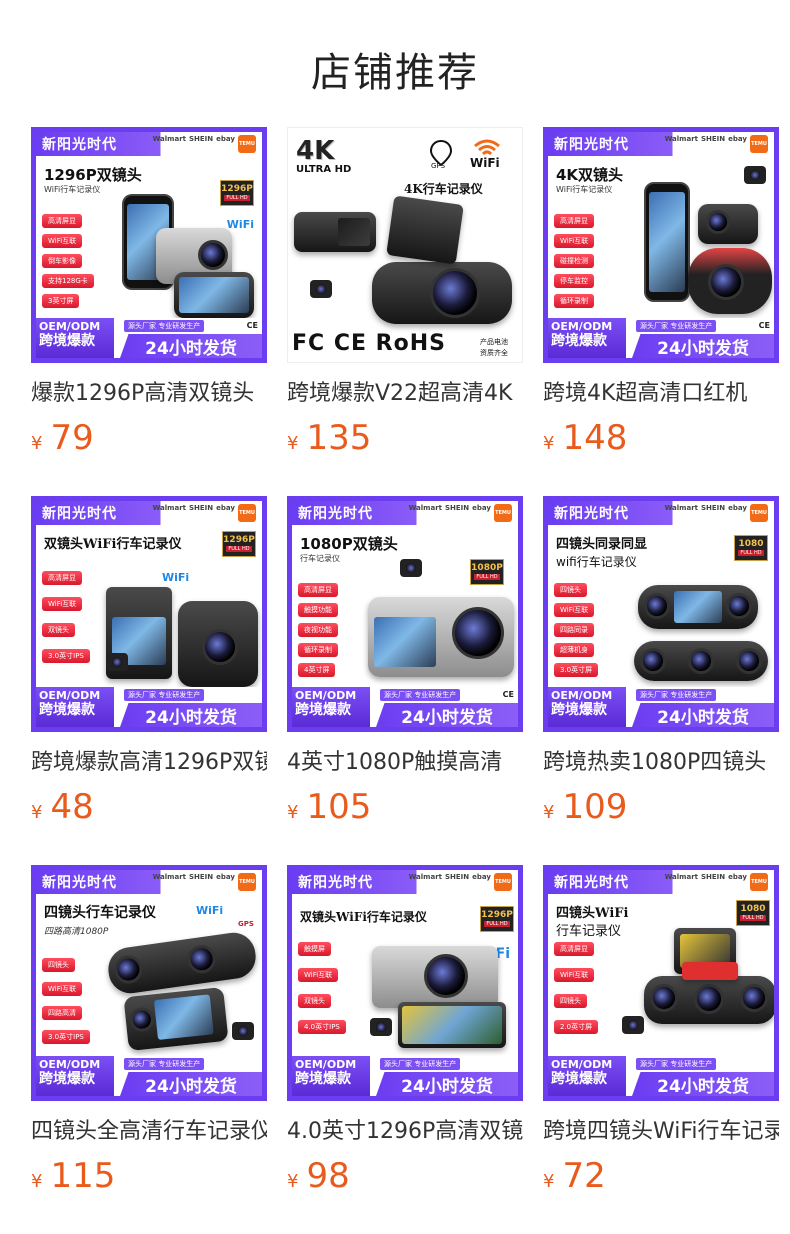 Image resolution: width=790 pixels, height=1234 pixels. Describe the element at coordinates (318, 650) in the screenshot. I see `feature-chip: 循环录制` at that location.